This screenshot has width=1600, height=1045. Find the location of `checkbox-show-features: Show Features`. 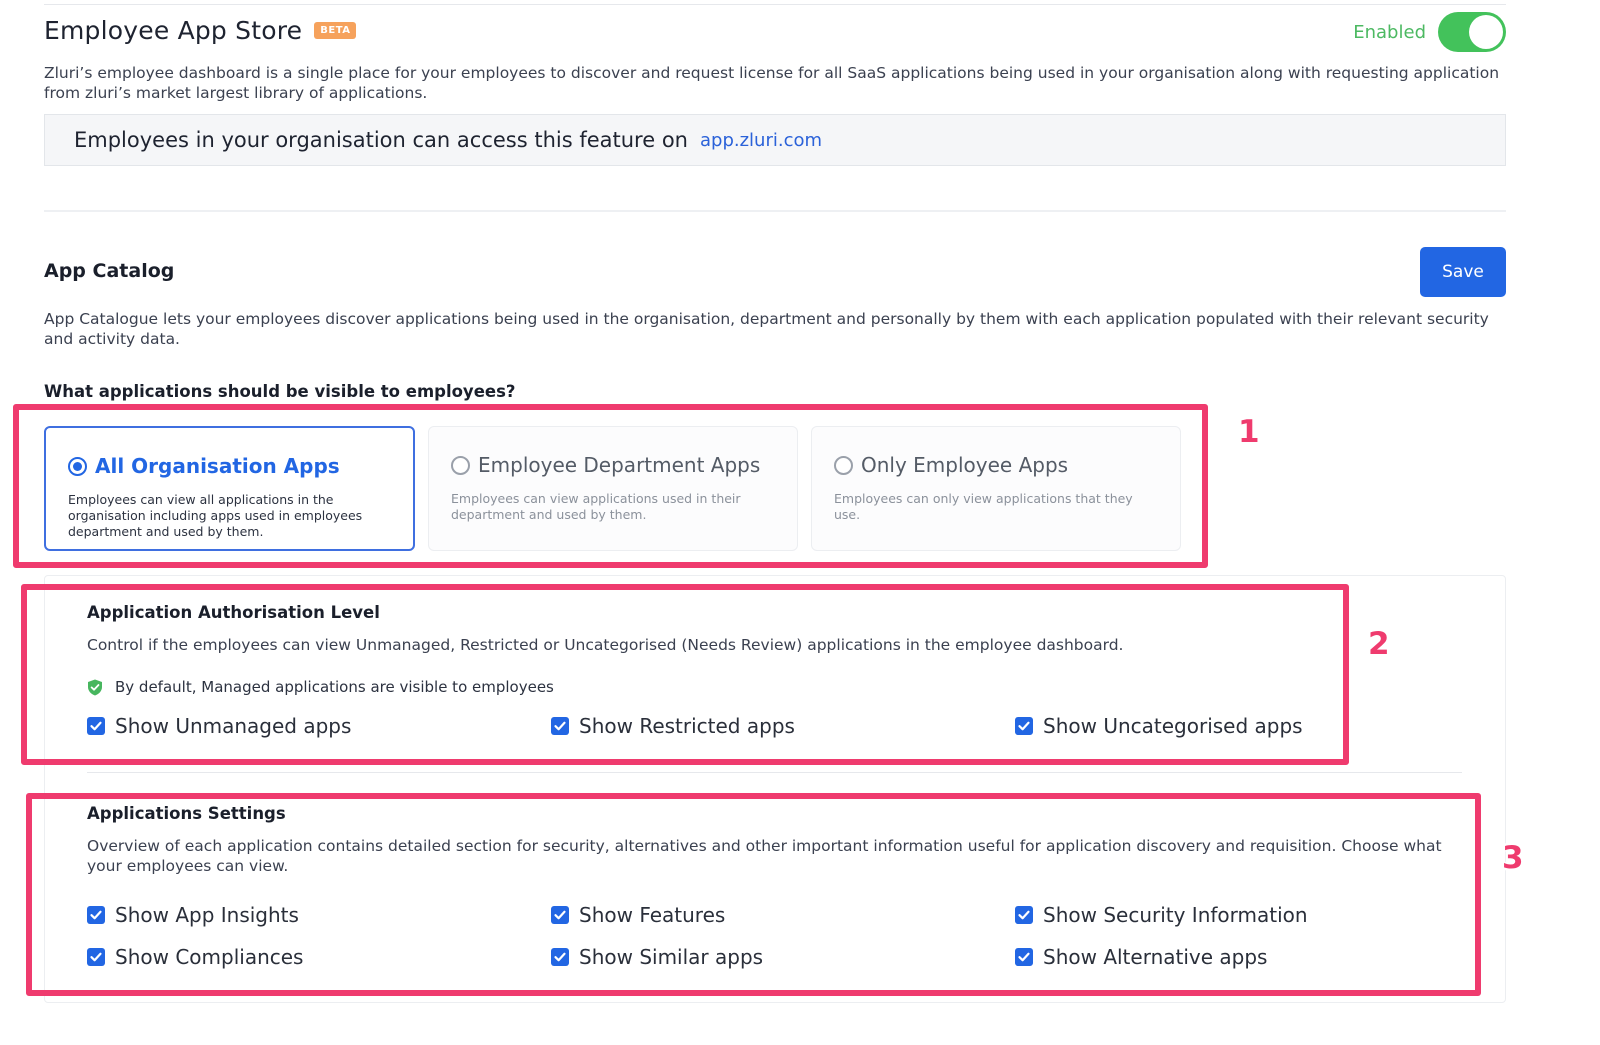

checkbox-show-features: Show Features is located at coordinates (783, 915).